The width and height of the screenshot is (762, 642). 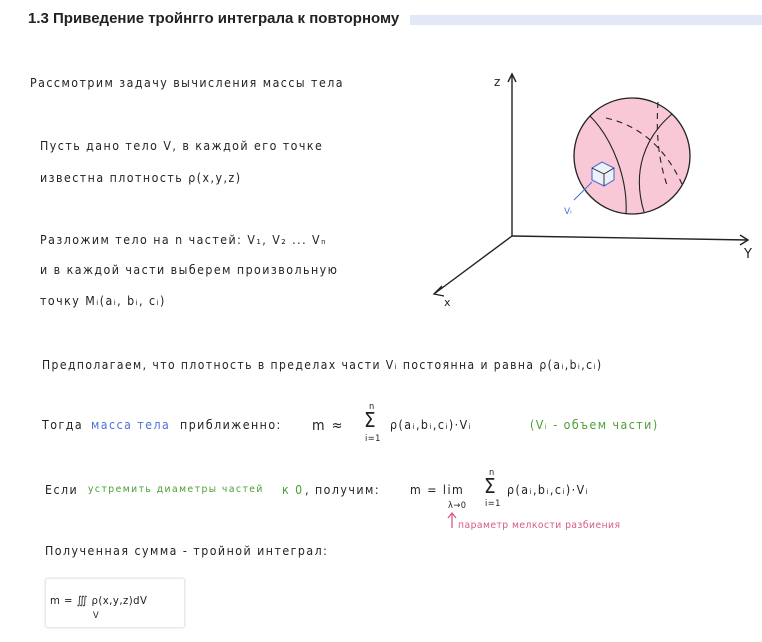 I want to click on y-axis, so click(x=630, y=240).